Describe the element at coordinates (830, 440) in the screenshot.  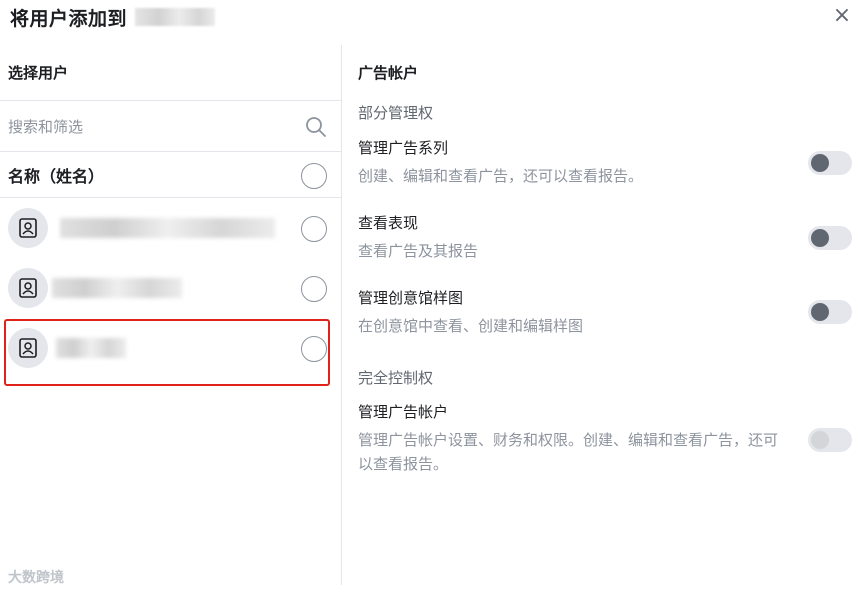
I see `manage-ad-account-toggle` at that location.